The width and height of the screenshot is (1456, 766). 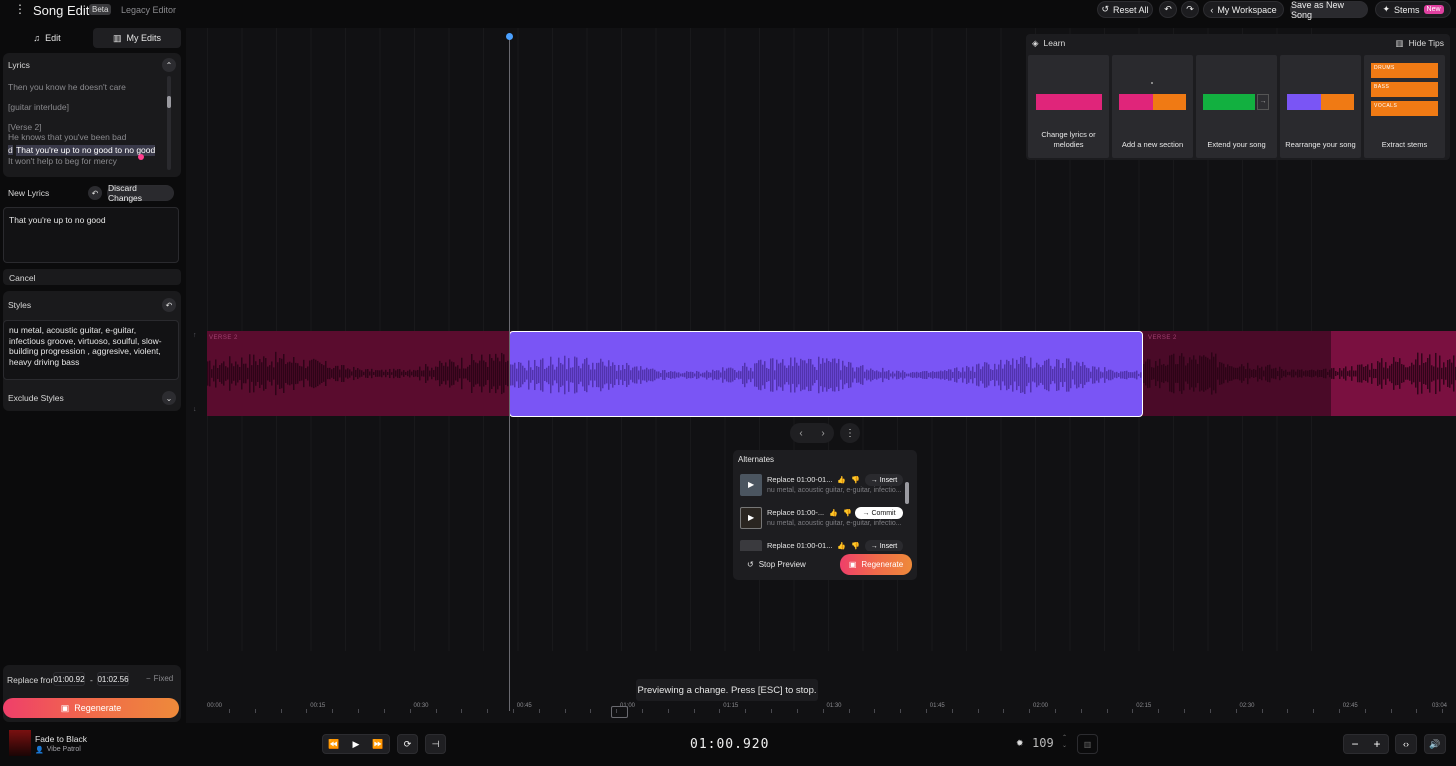 What do you see at coordinates (1125, 9) in the screenshot?
I see `reset-all-button: ↺ Reset All` at bounding box center [1125, 9].